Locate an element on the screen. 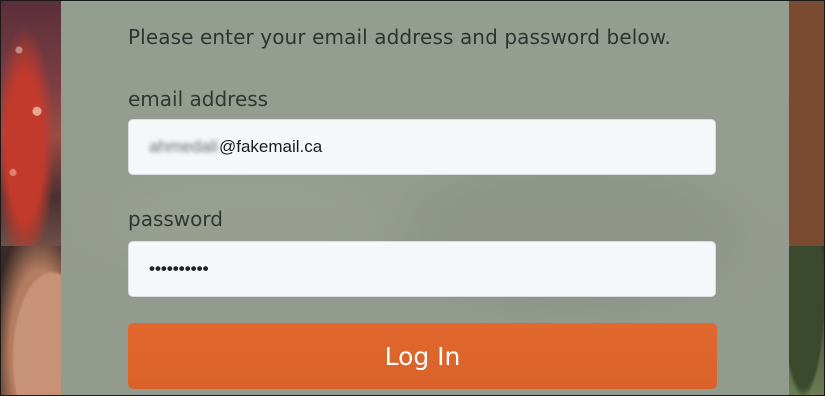 The height and width of the screenshot is (396, 825). password-label: password is located at coordinates (175, 219).